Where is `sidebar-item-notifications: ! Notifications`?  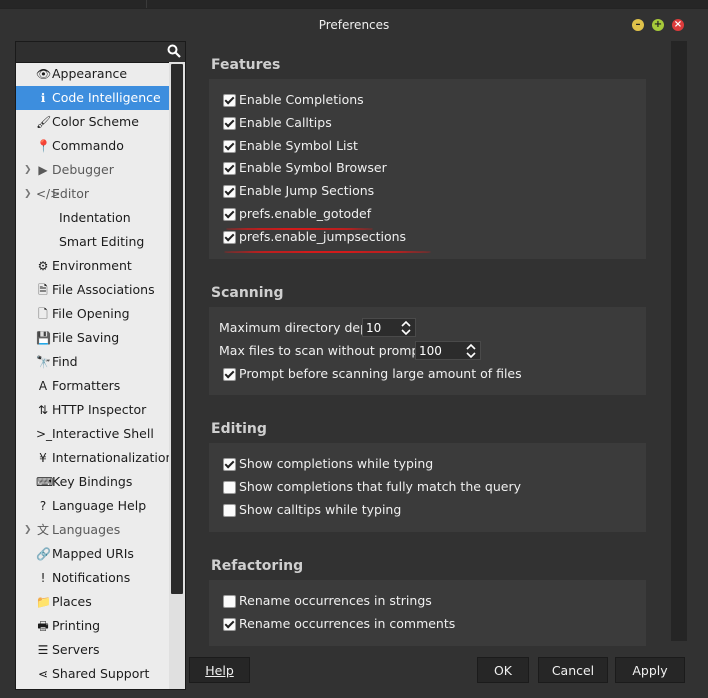 sidebar-item-notifications: ! Notifications is located at coordinates (92, 578).